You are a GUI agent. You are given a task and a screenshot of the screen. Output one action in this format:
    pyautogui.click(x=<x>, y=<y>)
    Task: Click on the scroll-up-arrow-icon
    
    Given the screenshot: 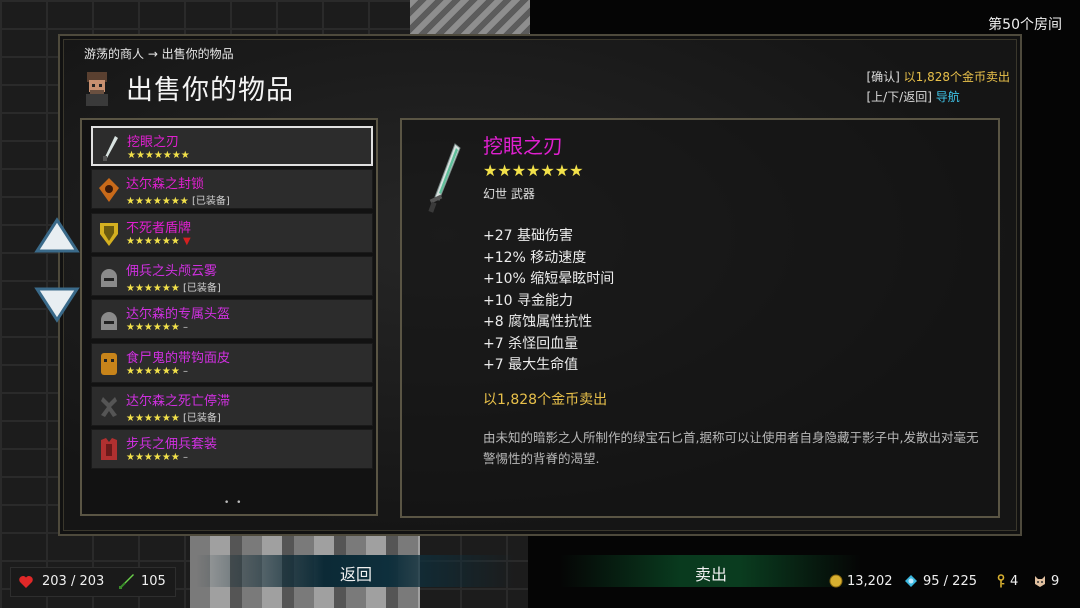 What is the action you would take?
    pyautogui.click(x=57, y=236)
    